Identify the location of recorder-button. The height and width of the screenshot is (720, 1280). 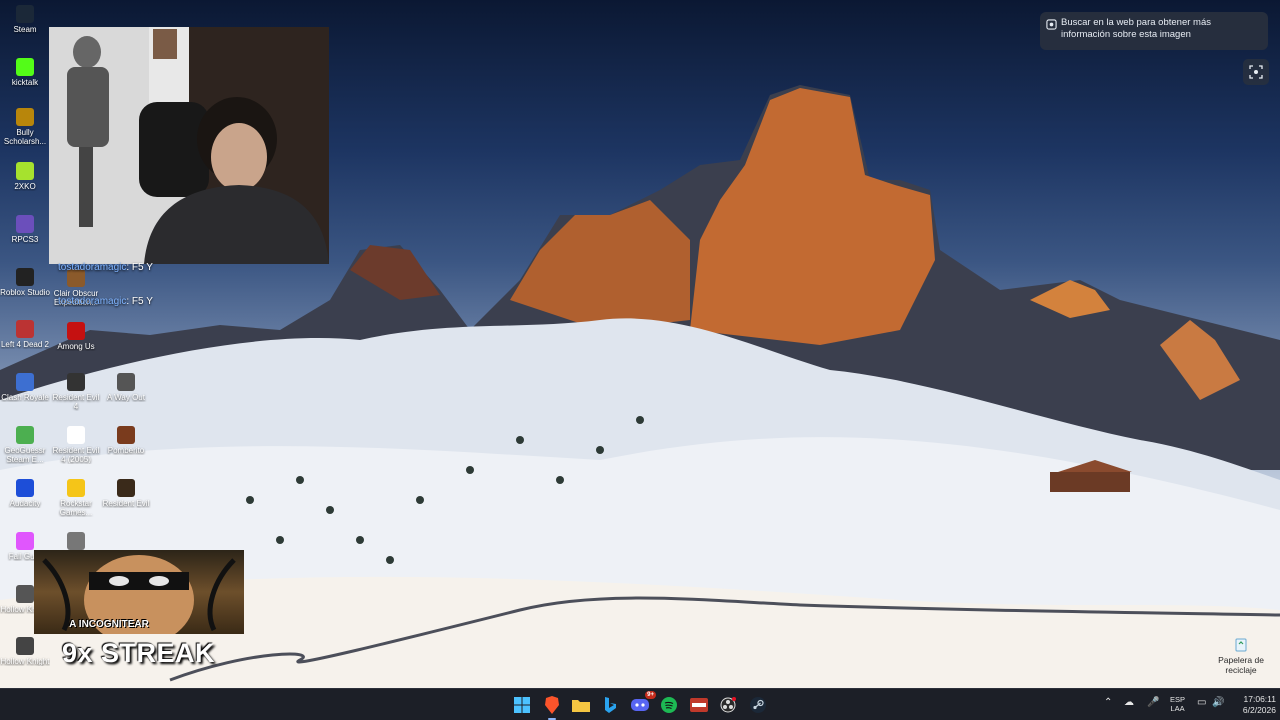
(699, 705).